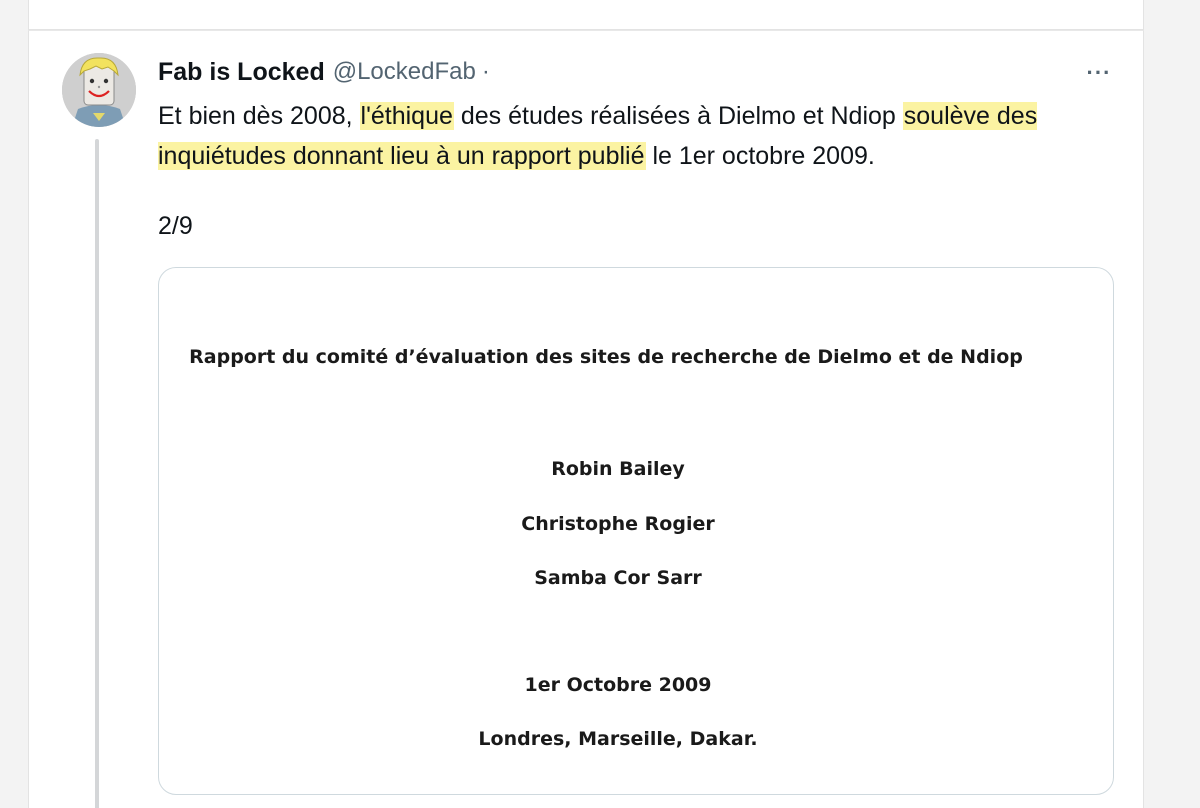 This screenshot has height=808, width=1200. I want to click on more-options-icon: ···, so click(1099, 73).